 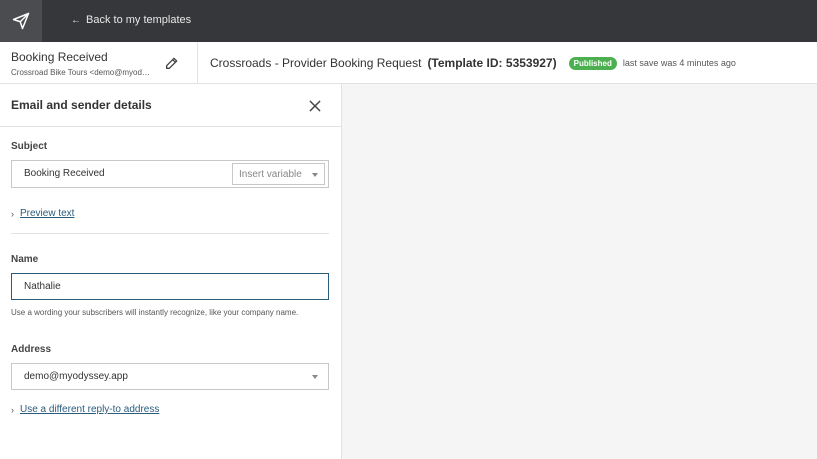 I want to click on preview-text-link: Preview text, so click(x=47, y=213).